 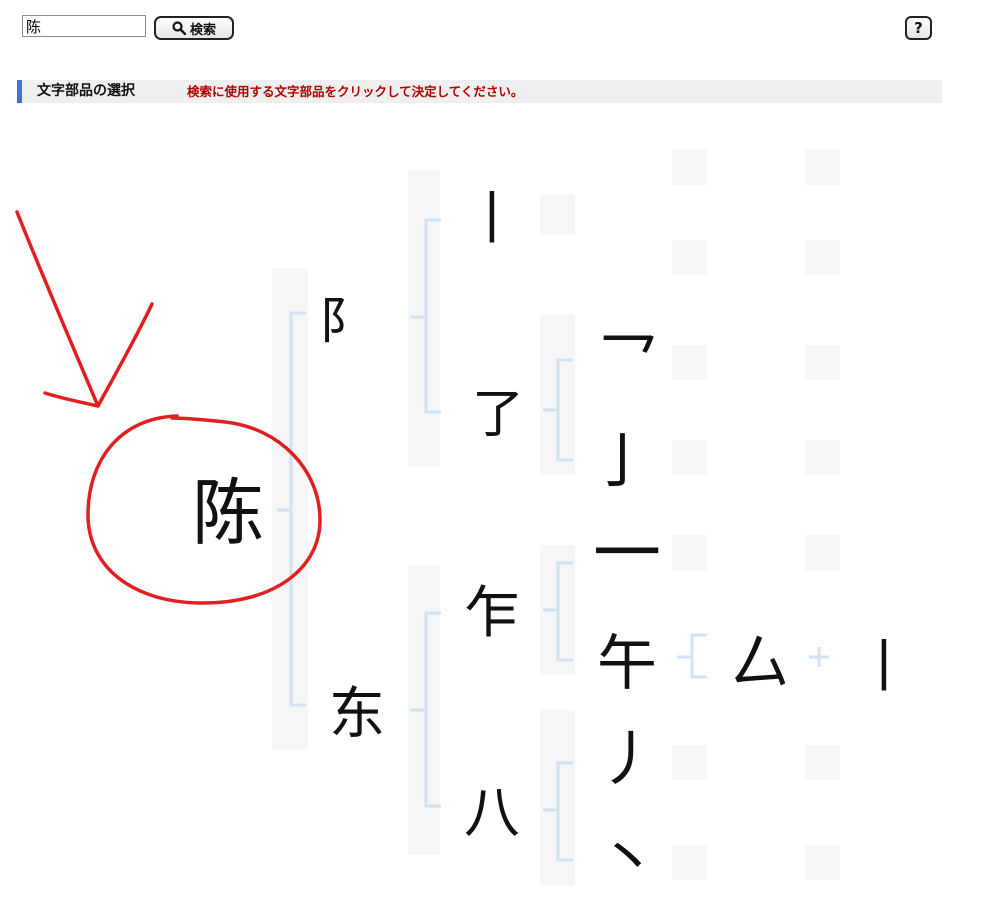 What do you see at coordinates (628, 860) in the screenshot?
I see `component-character: 丶` at bounding box center [628, 860].